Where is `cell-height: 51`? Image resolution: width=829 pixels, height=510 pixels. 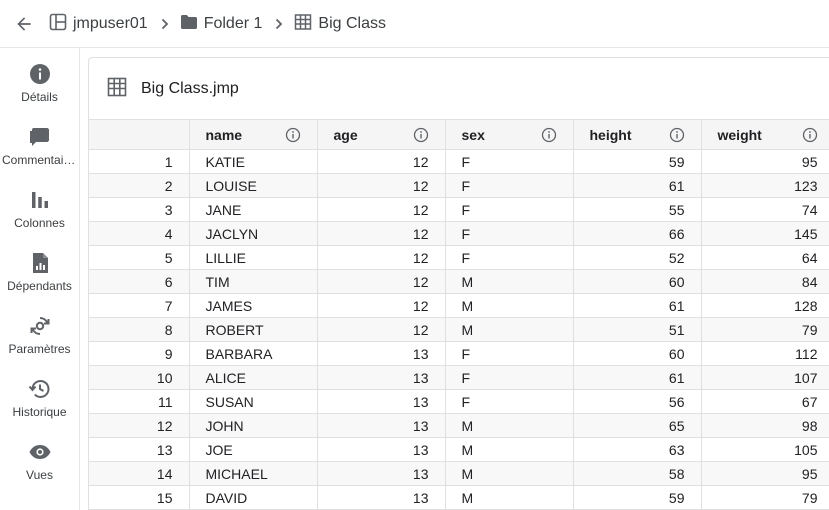 cell-height: 51 is located at coordinates (637, 329).